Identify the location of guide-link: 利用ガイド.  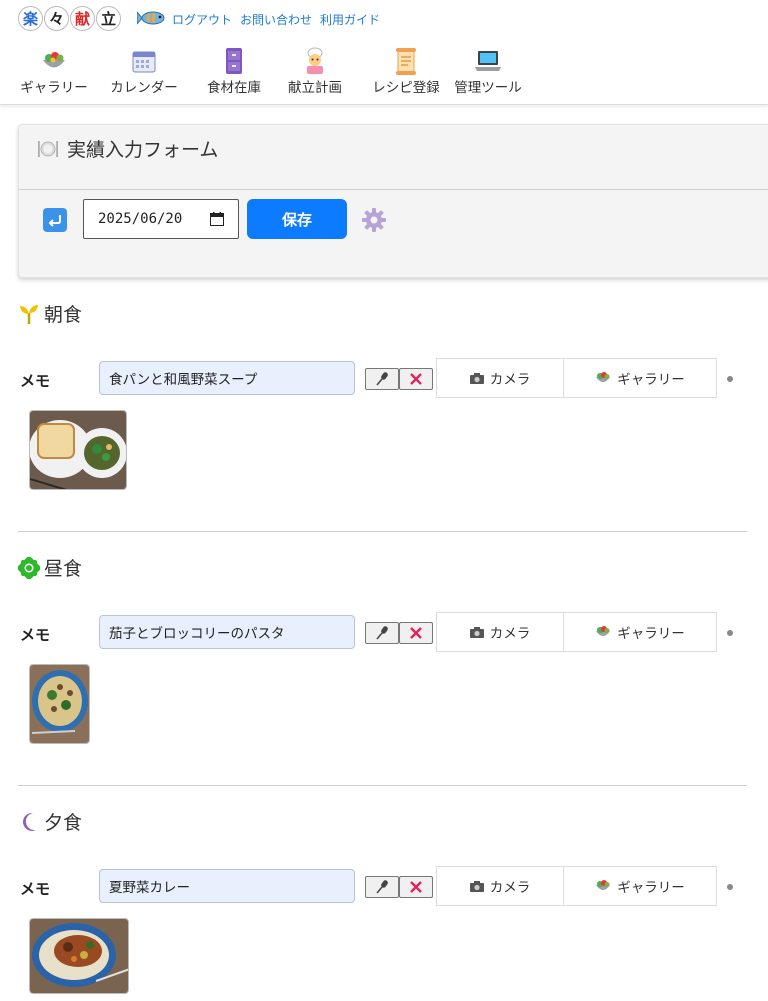
(350, 19).